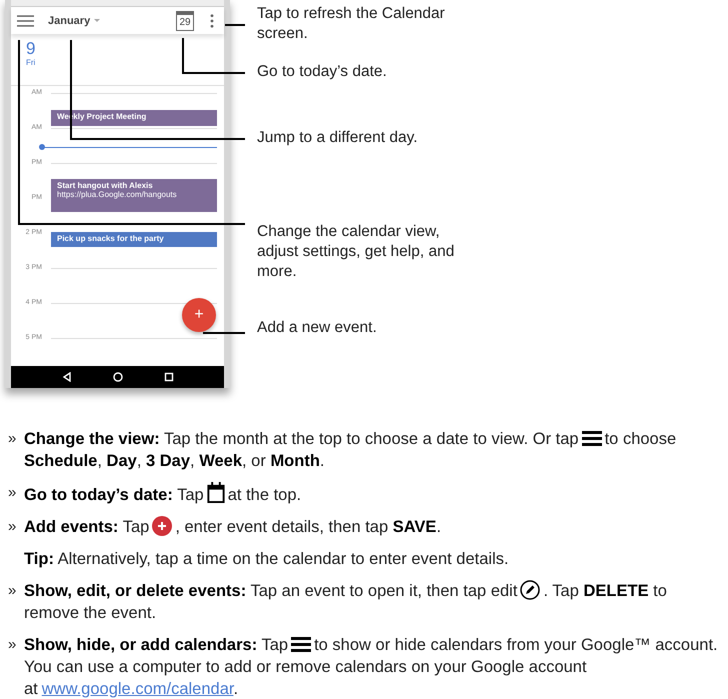 The height and width of the screenshot is (699, 728). I want to click on instruction-text: Add events: Tap , enter event details, then tap SAVE., so click(233, 527).